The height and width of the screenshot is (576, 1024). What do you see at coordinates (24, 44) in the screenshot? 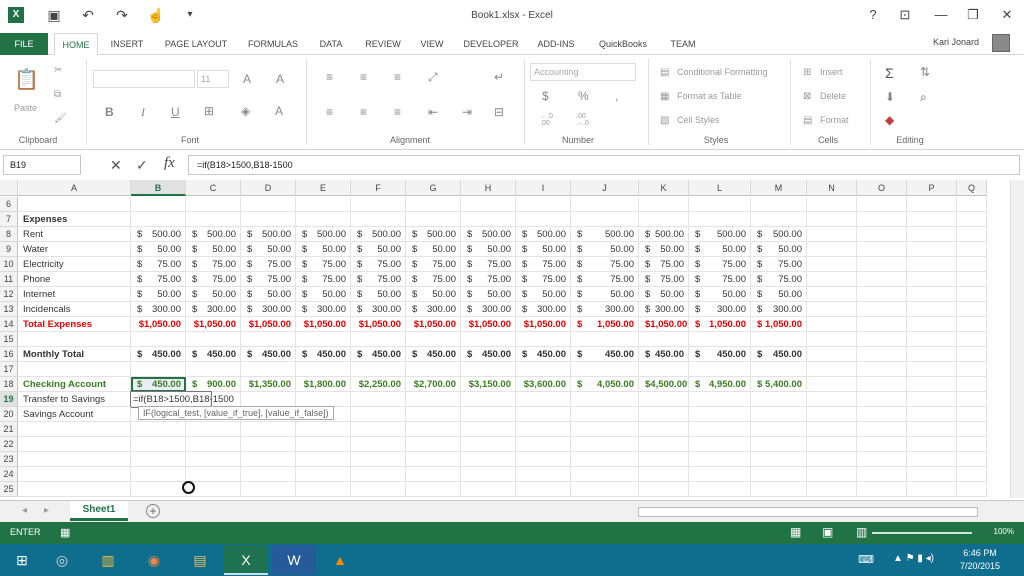
I see `tab-file: FILE` at bounding box center [24, 44].